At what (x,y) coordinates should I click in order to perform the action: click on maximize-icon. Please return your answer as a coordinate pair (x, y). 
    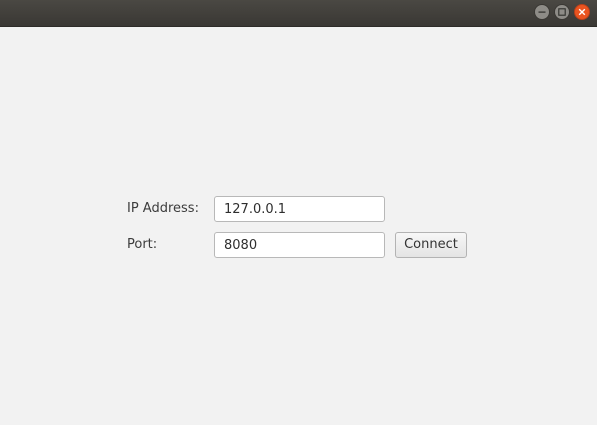
    Looking at the image, I should click on (562, 12).